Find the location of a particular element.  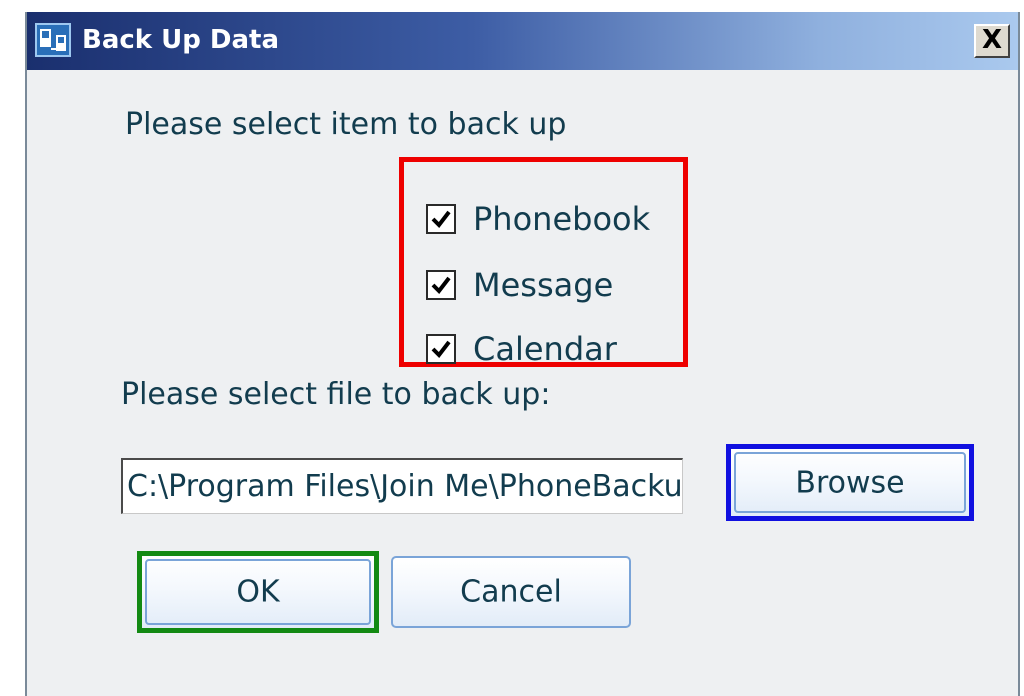

checkbox-label: Phonebook is located at coordinates (562, 219).